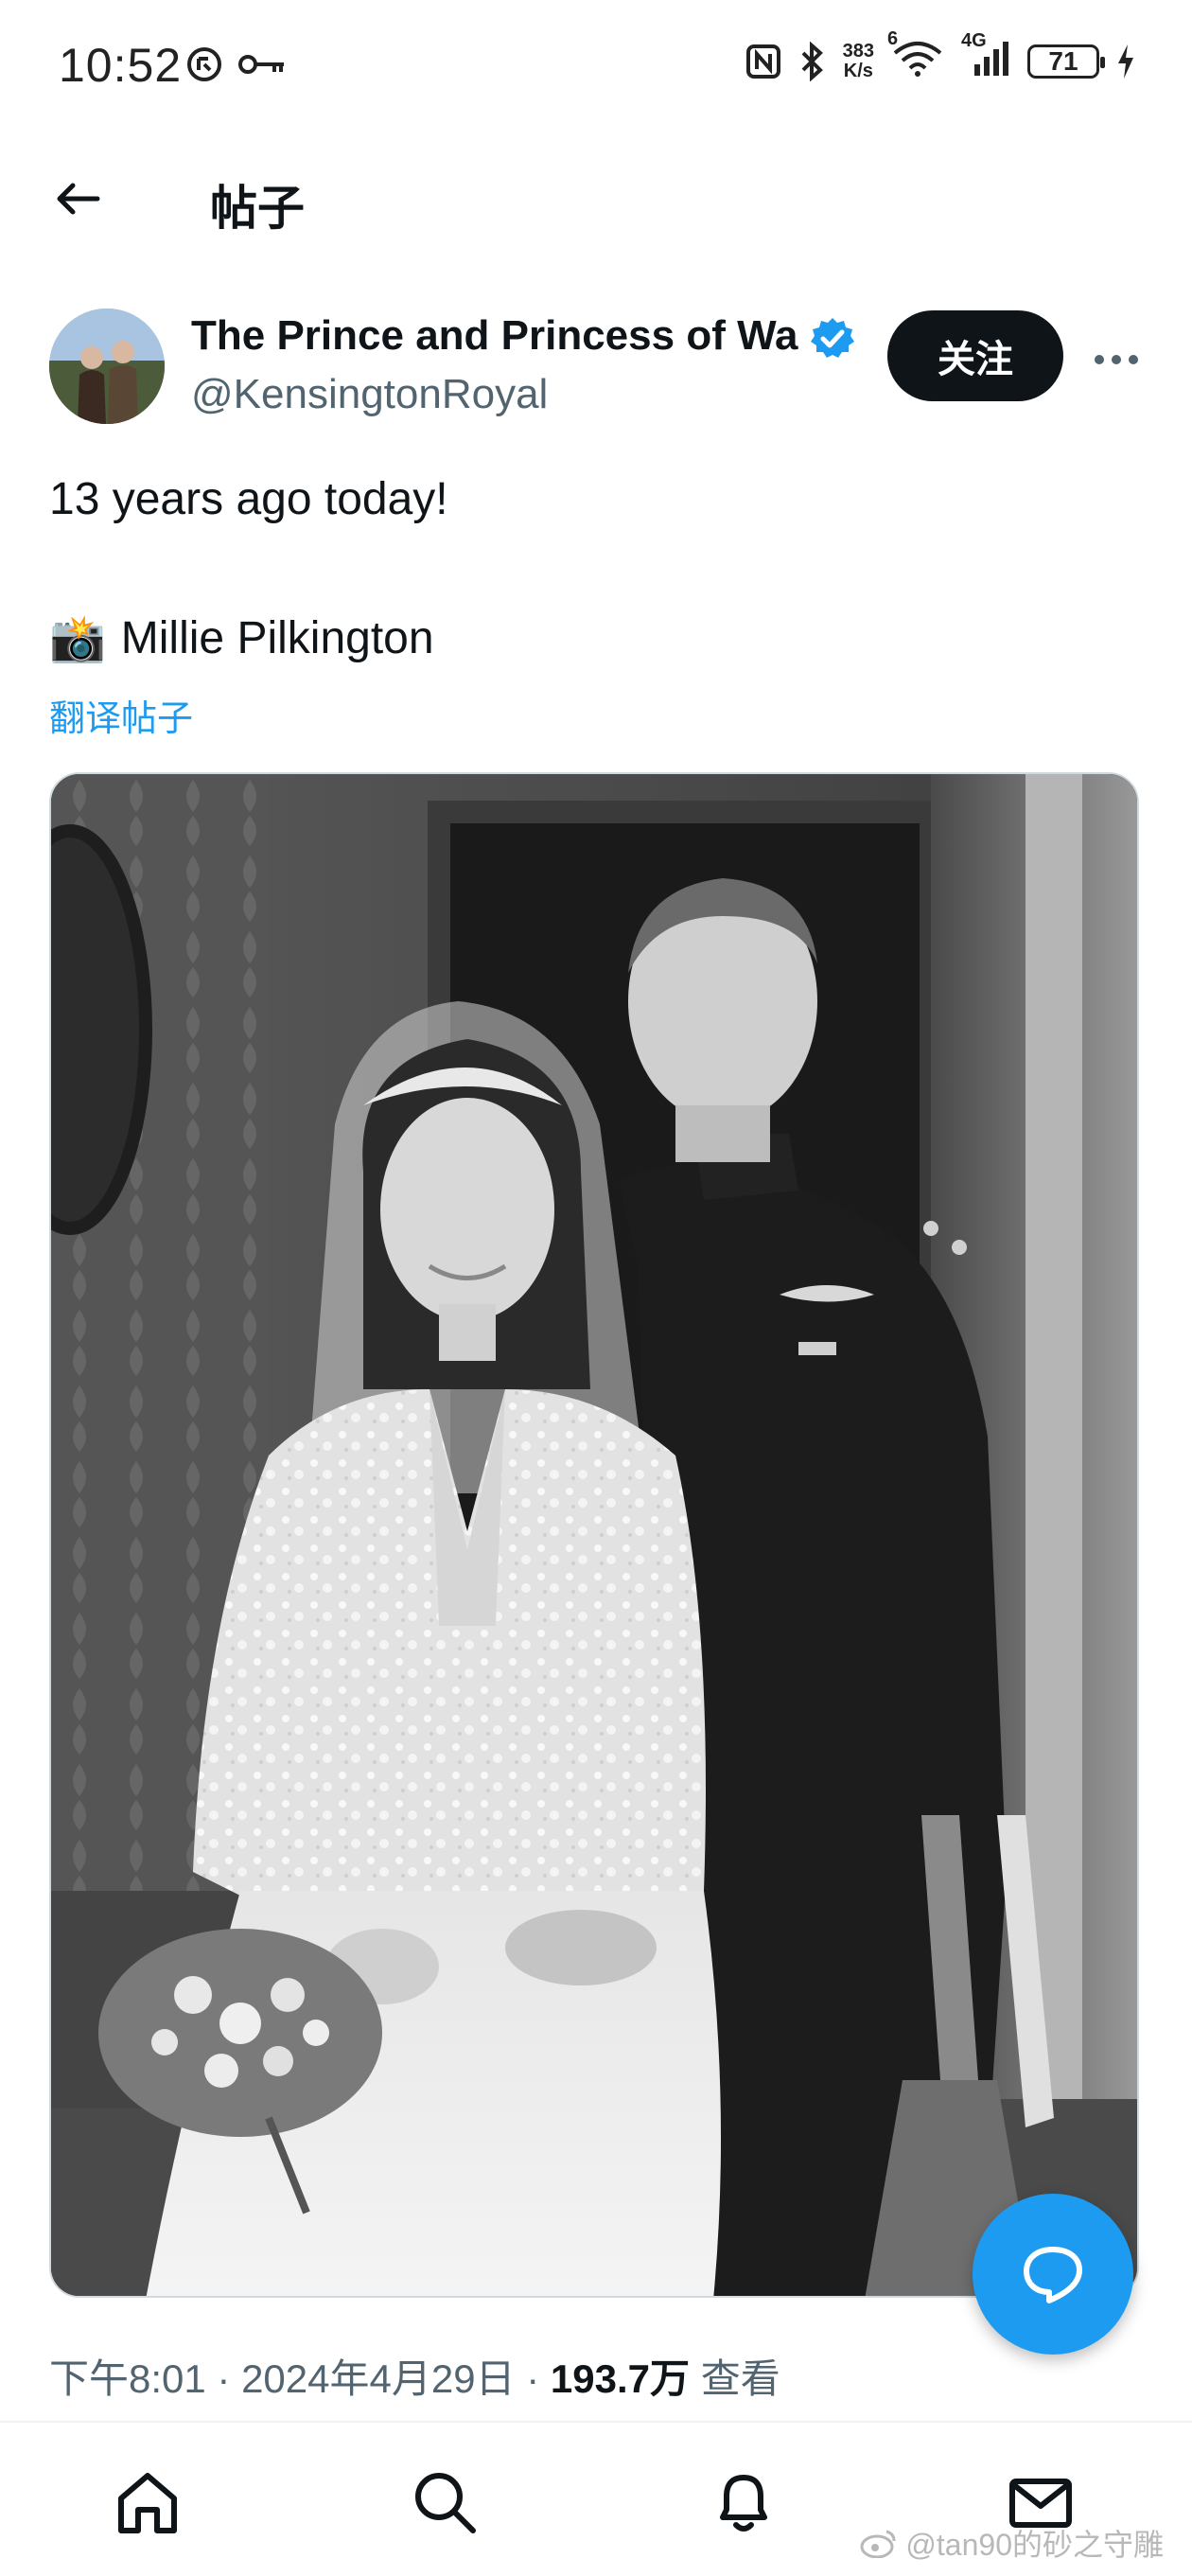 The image size is (1192, 2576). Describe the element at coordinates (878, 2544) in the screenshot. I see `weibo-logo-icon` at that location.